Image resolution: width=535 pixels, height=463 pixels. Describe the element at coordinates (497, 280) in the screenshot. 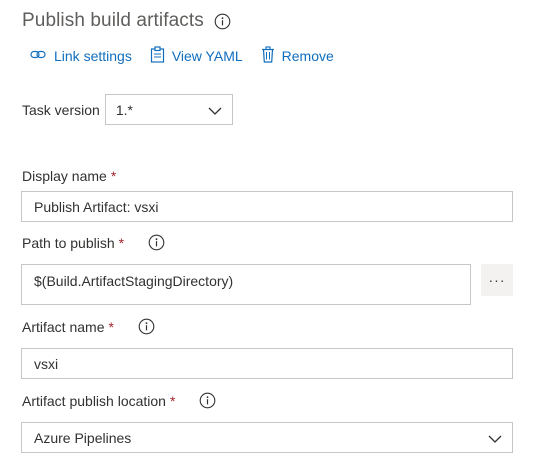

I see `browse-path-button: ···` at that location.